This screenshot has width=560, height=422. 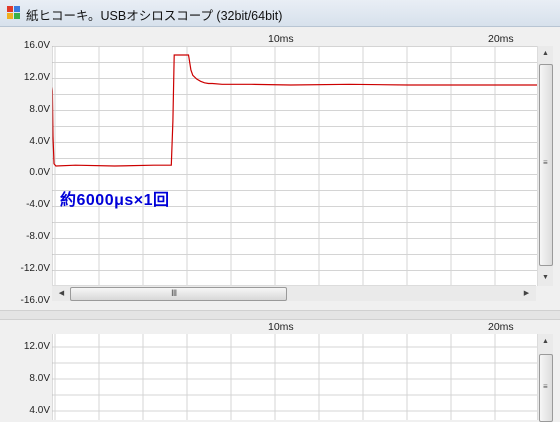 What do you see at coordinates (36, 45) in the screenshot?
I see `y-label-16v: 16.0V` at bounding box center [36, 45].